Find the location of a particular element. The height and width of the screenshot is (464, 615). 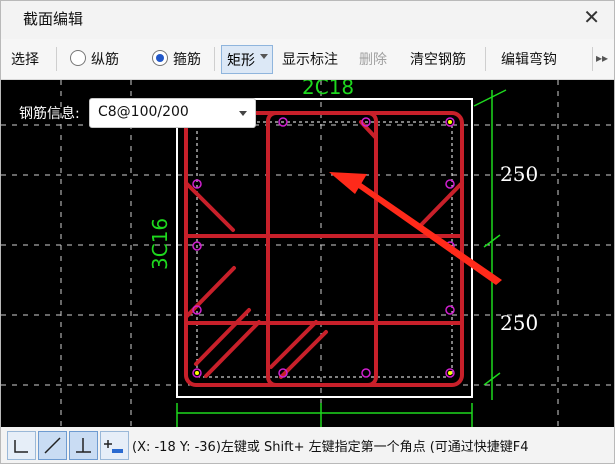

rebar-info-value: C8@100/200 is located at coordinates (143, 112).